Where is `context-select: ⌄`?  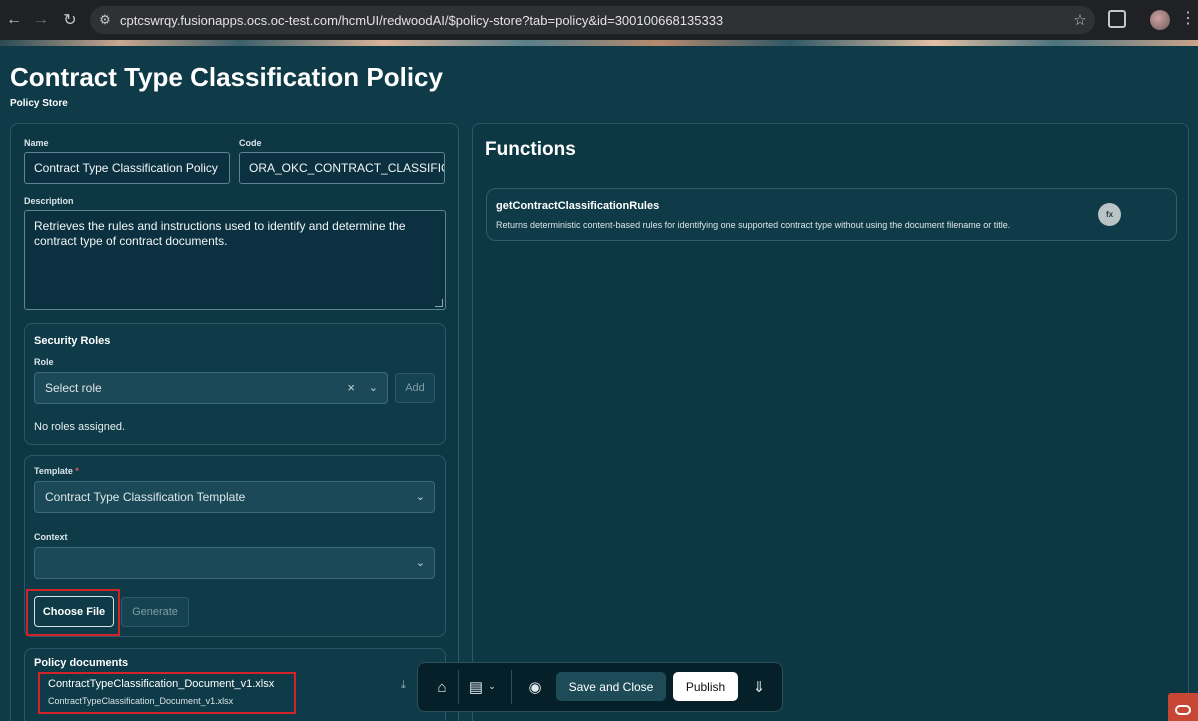
context-select: ⌄ is located at coordinates (234, 563).